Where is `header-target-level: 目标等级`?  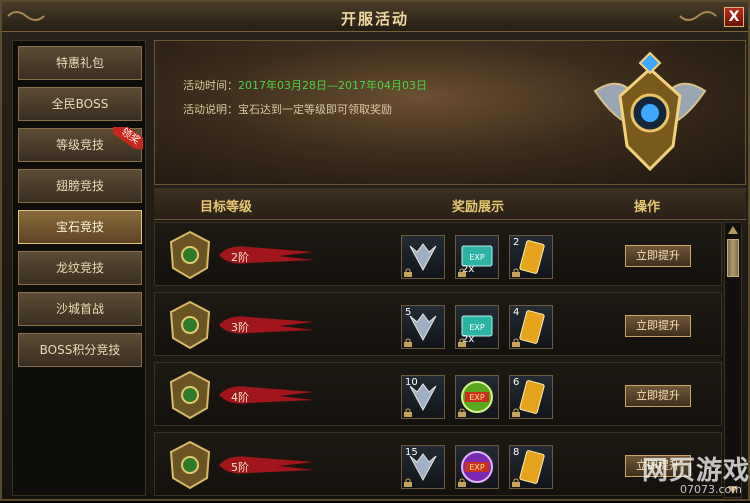 header-target-level: 目标等级 is located at coordinates (226, 207).